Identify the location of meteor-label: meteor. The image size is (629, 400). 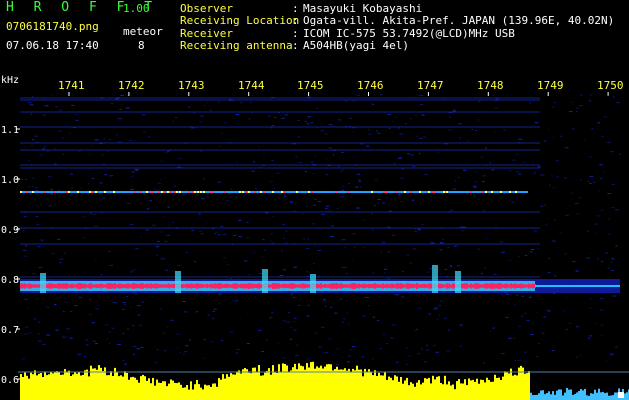
(143, 31).